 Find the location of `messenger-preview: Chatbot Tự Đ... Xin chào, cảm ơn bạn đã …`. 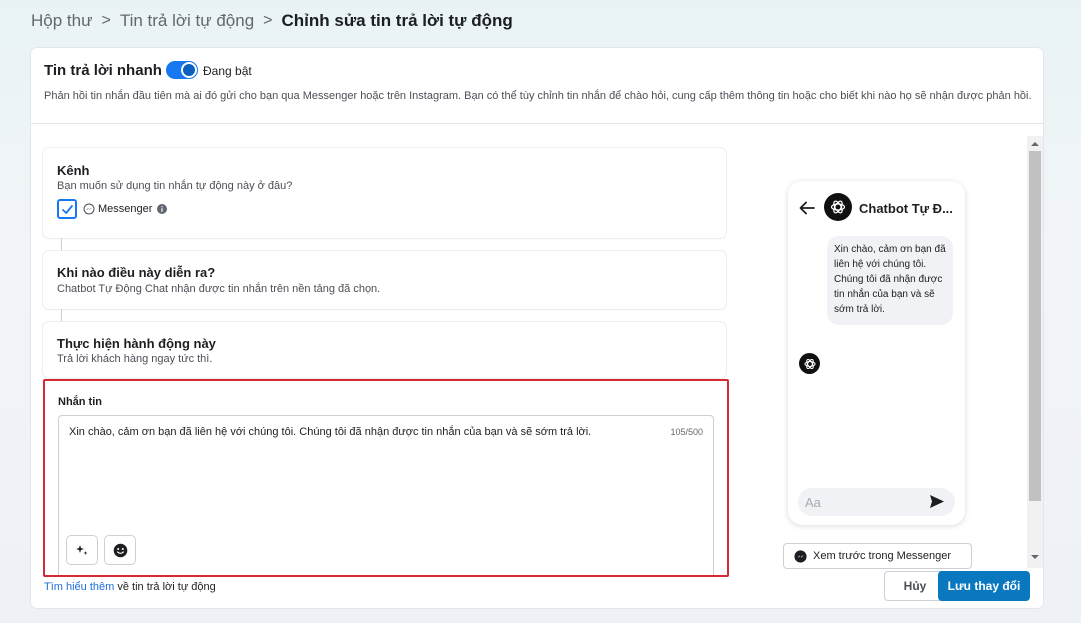

messenger-preview: Chatbot Tự Đ... Xin chào, cảm ơn bạn đã … is located at coordinates (876, 353).